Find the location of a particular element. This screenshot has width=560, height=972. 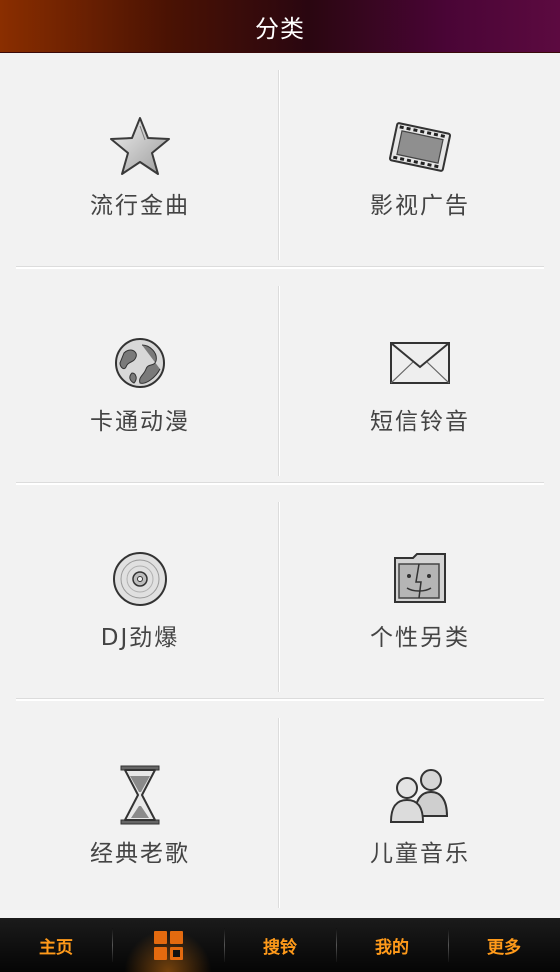

category-label: 经典老歌 is located at coordinates (140, 854).